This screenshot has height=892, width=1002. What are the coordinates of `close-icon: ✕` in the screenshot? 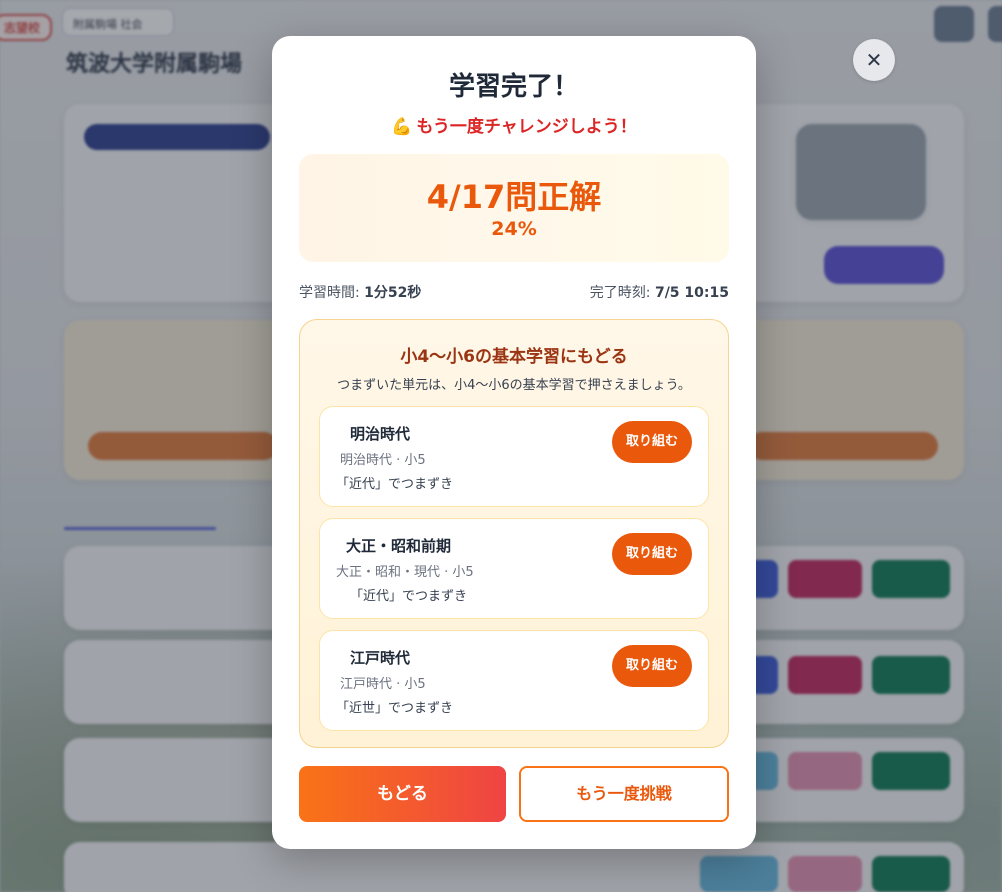 It's located at (874, 60).